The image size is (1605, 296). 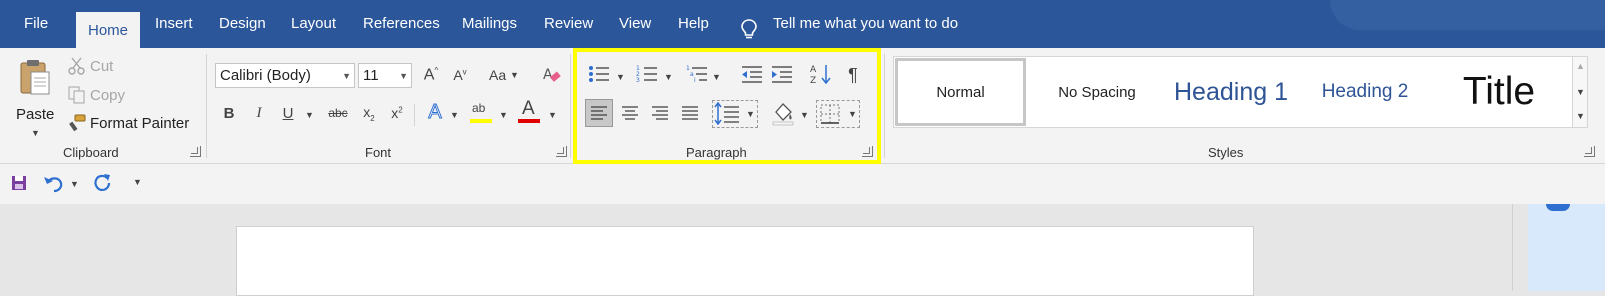 What do you see at coordinates (1467, 15) in the screenshot?
I see `title-bar-decoration` at bounding box center [1467, 15].